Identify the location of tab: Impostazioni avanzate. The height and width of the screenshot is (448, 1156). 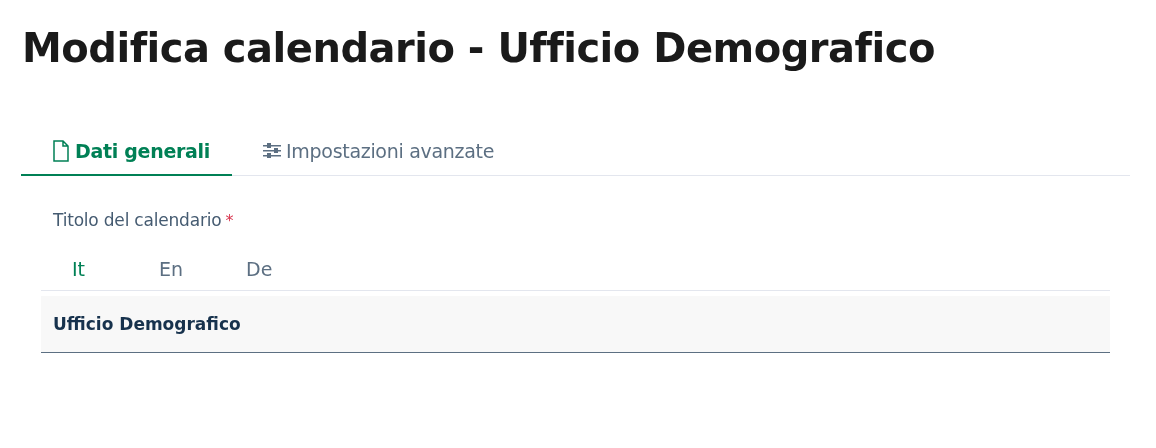
(374, 153).